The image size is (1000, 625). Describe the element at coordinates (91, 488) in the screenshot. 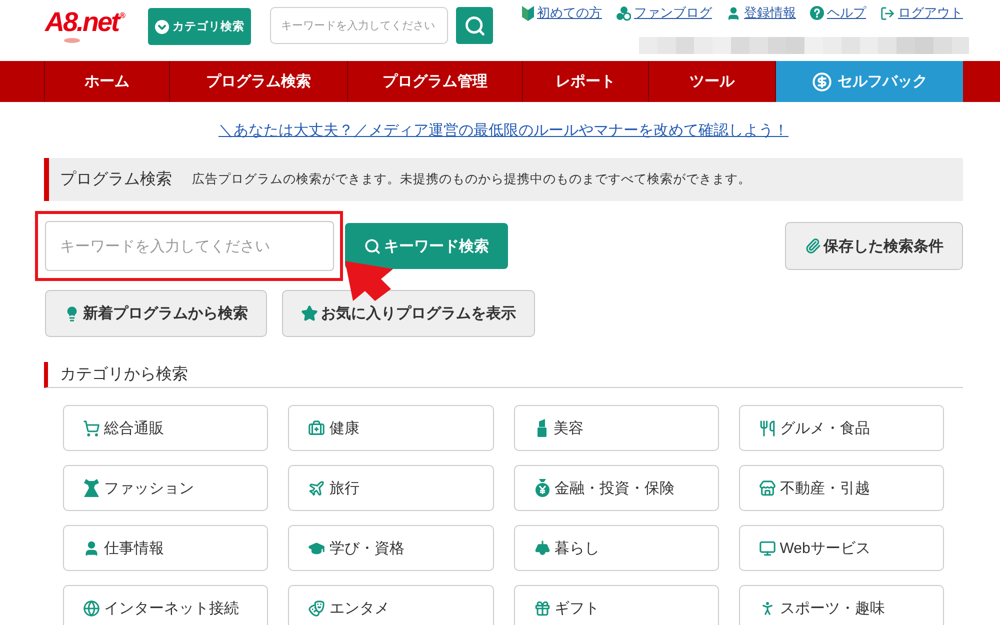

I see `dress-icon` at that location.